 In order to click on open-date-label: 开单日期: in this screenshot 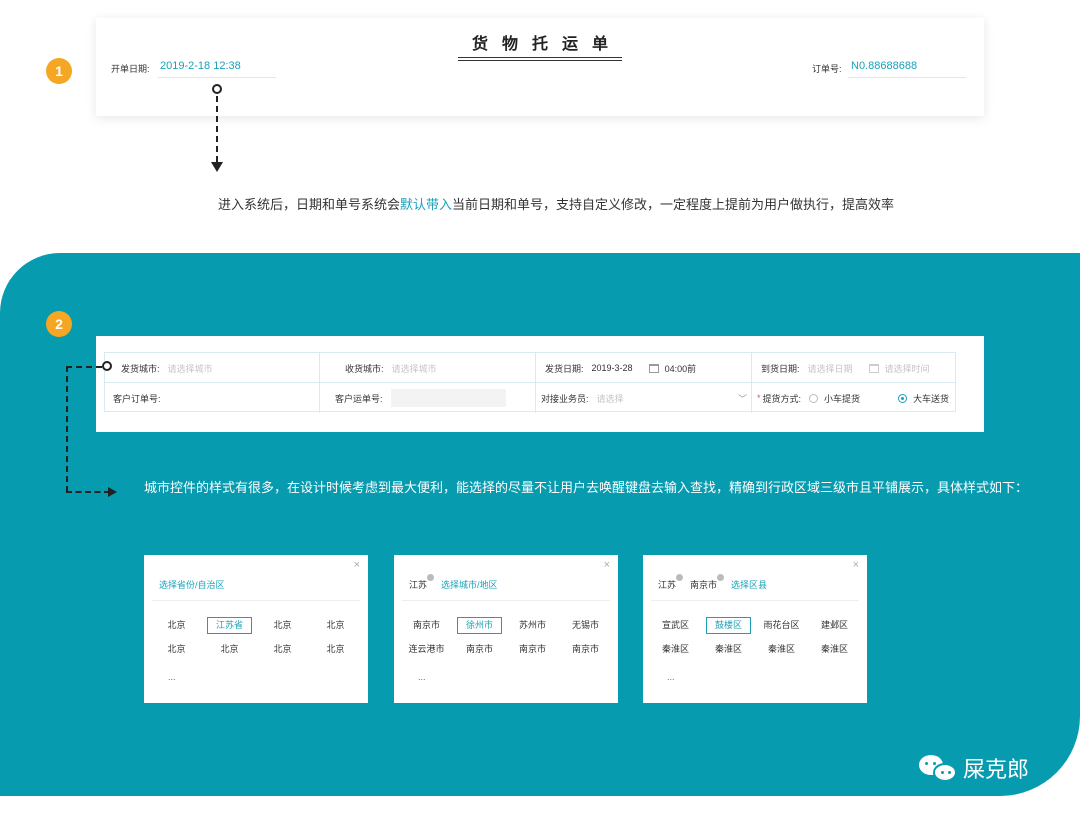, I will do `click(130, 69)`.